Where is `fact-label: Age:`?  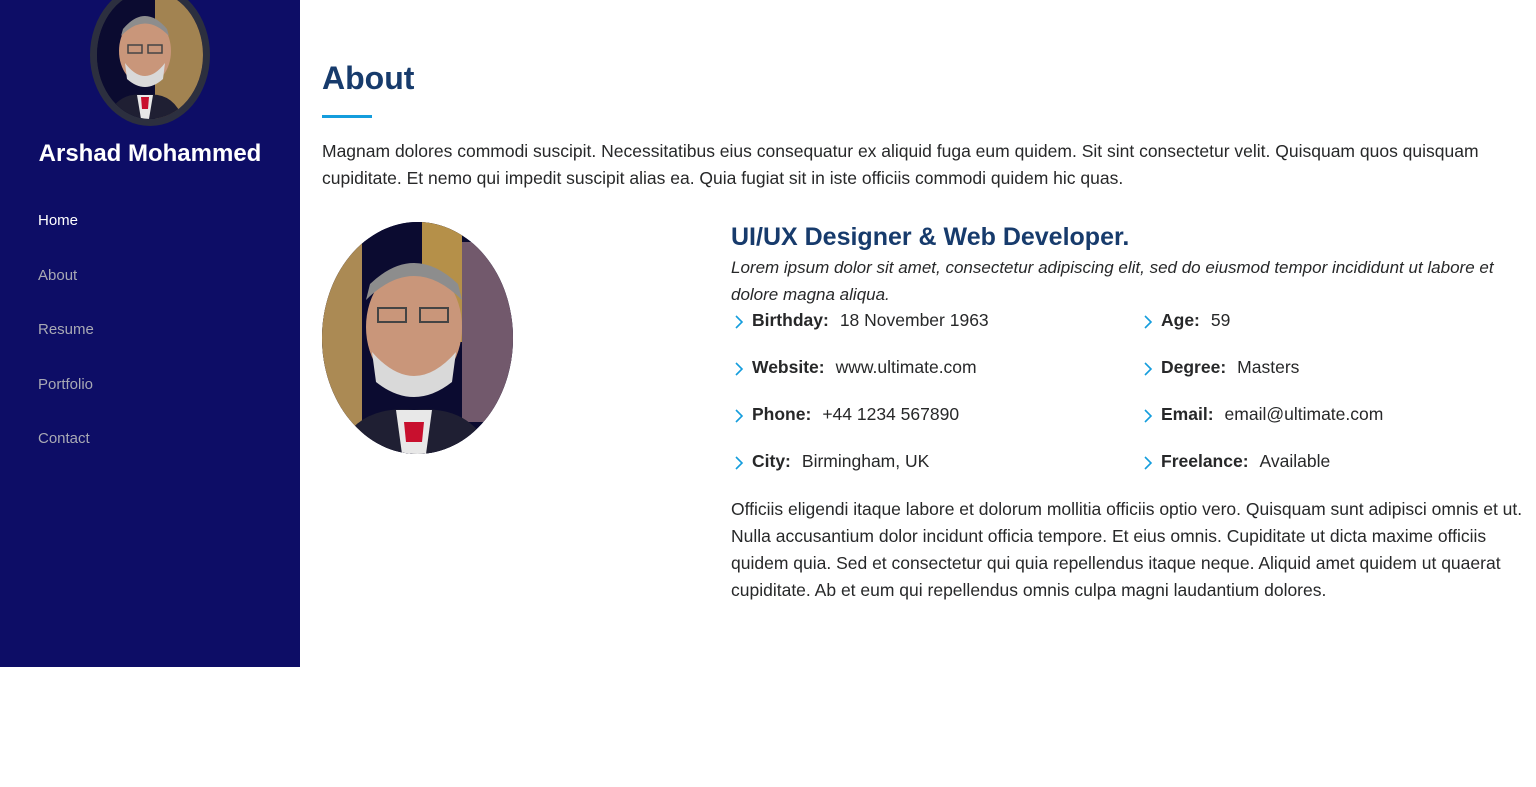 fact-label: Age: is located at coordinates (1180, 320).